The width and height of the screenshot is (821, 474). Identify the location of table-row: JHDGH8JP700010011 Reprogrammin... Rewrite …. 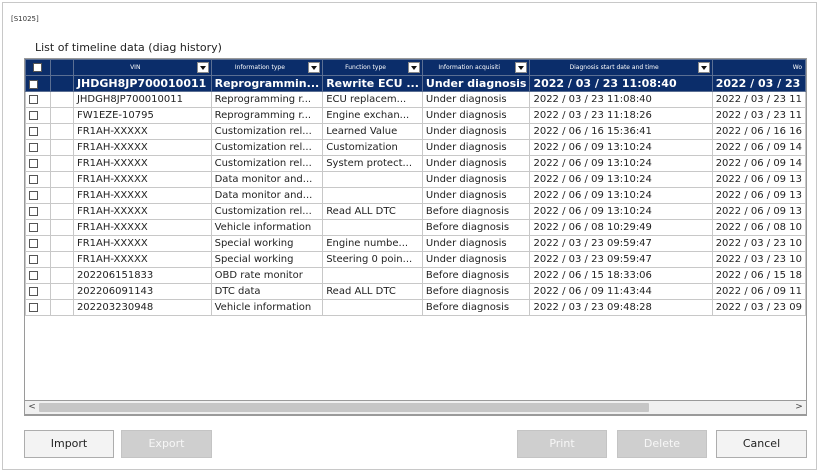
(415, 83).